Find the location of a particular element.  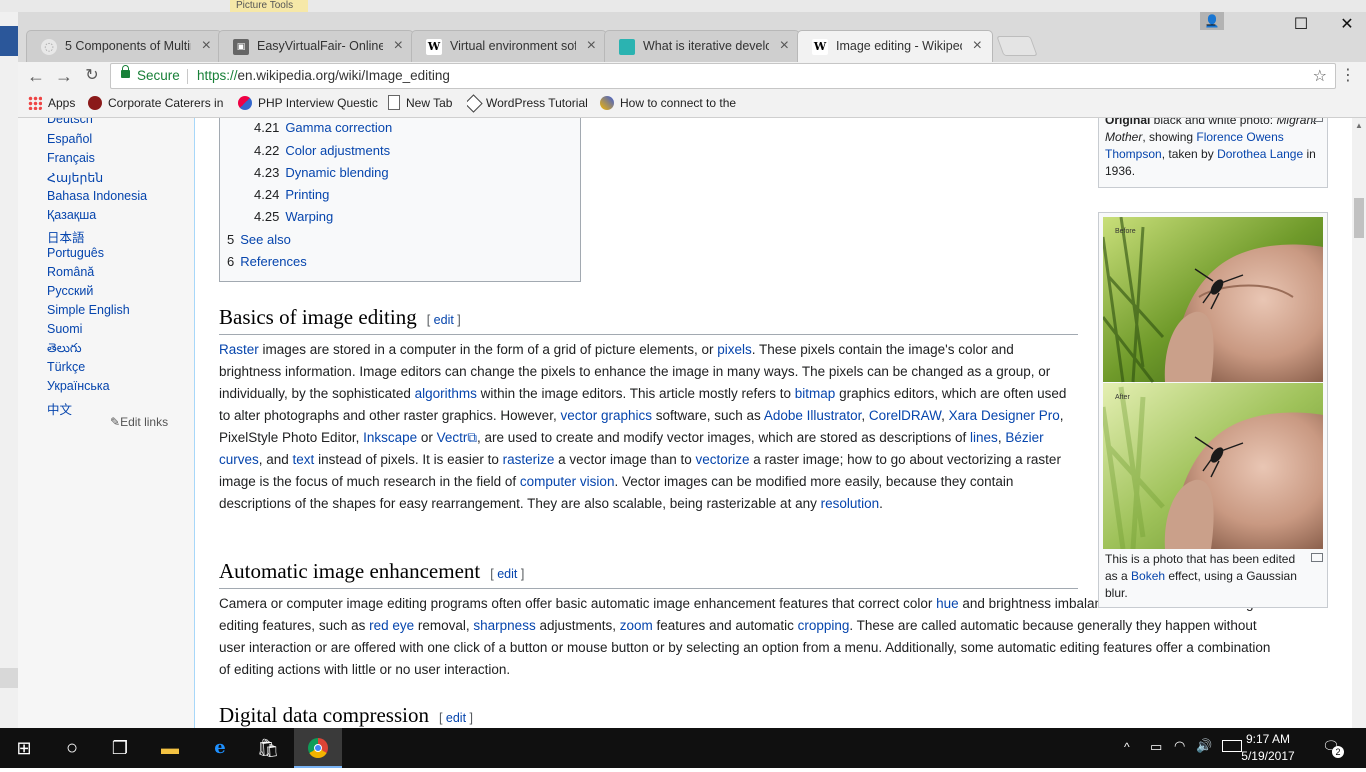

language-link: Deutsch is located at coordinates (70, 122).